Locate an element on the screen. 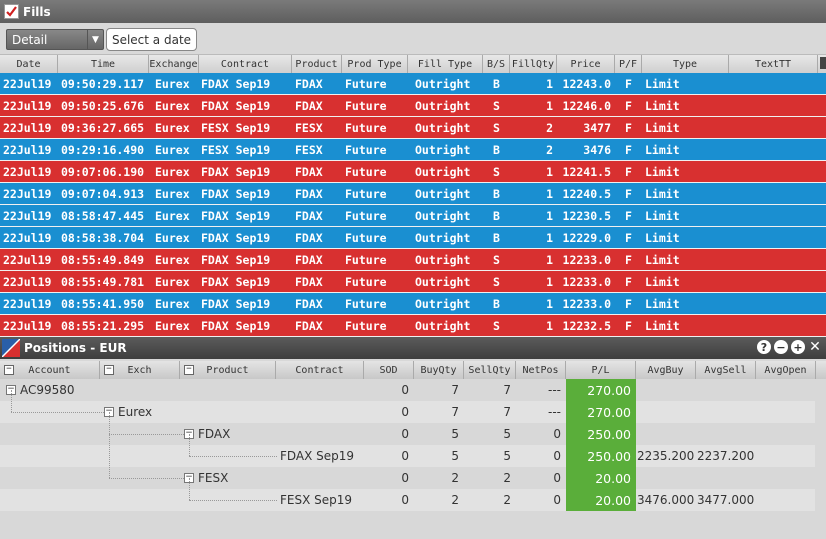  checkmark-icon is located at coordinates (11, 11).